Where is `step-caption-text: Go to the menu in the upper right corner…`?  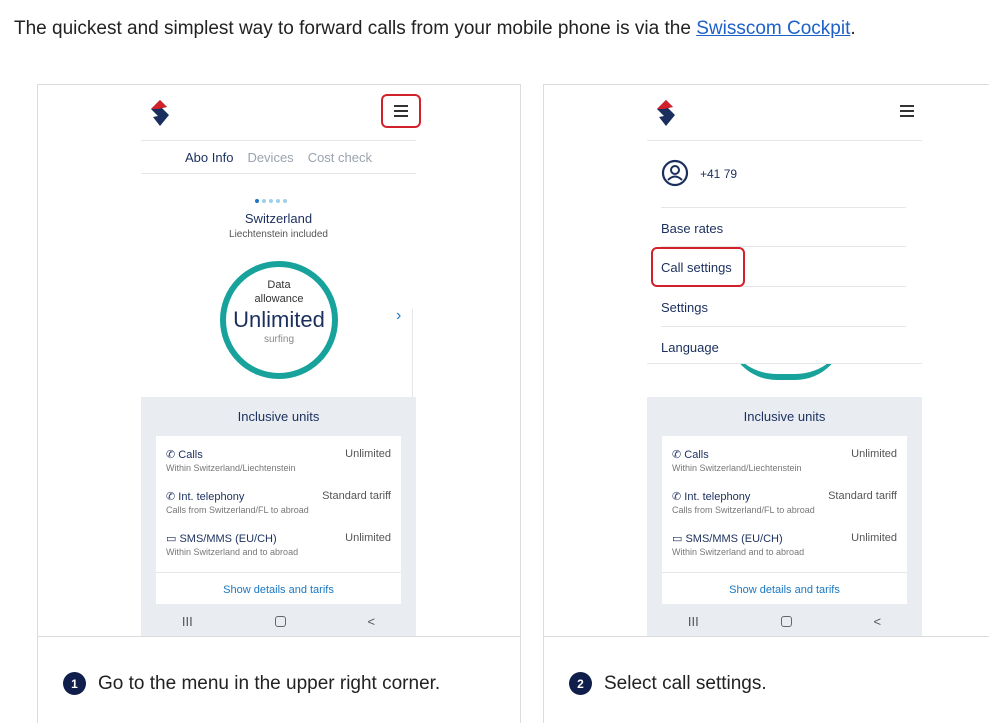 step-caption-text: Go to the menu in the upper right corner… is located at coordinates (269, 683).